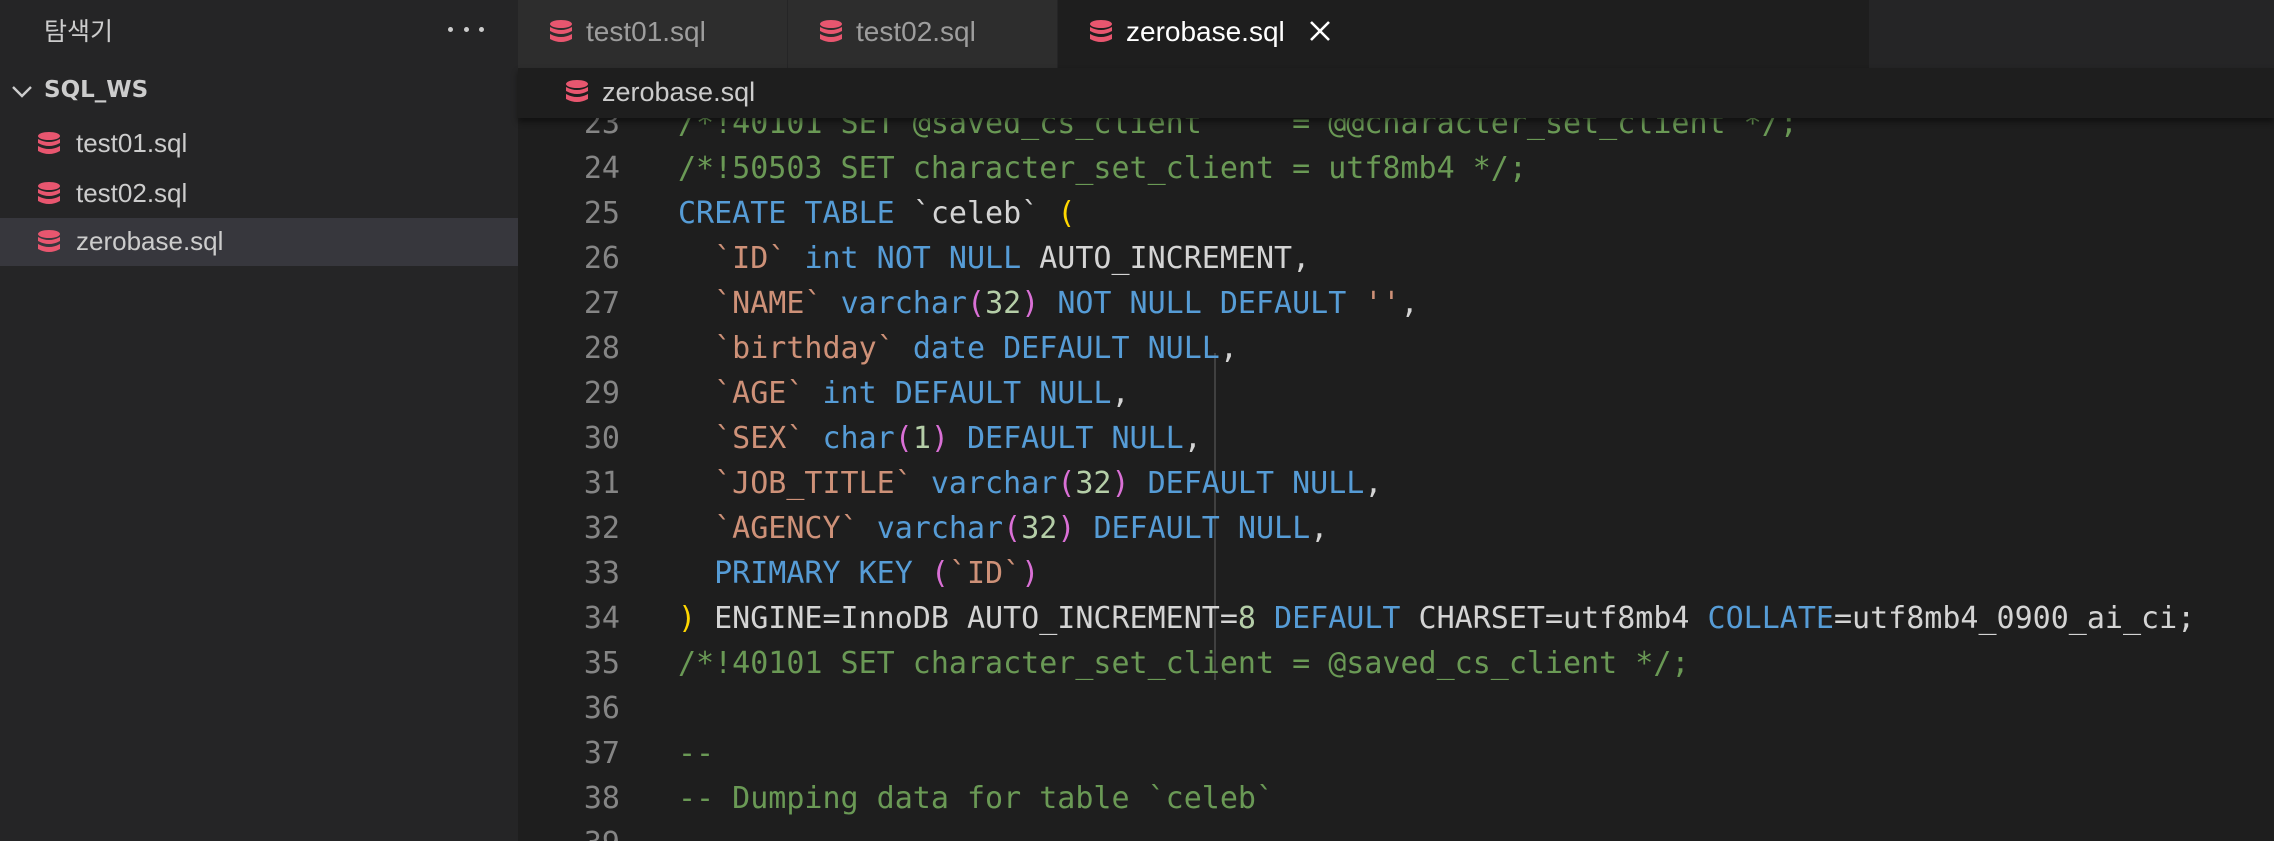  Describe the element at coordinates (967, 393) in the screenshot. I see `code-token: int DEFAULT NULL` at that location.